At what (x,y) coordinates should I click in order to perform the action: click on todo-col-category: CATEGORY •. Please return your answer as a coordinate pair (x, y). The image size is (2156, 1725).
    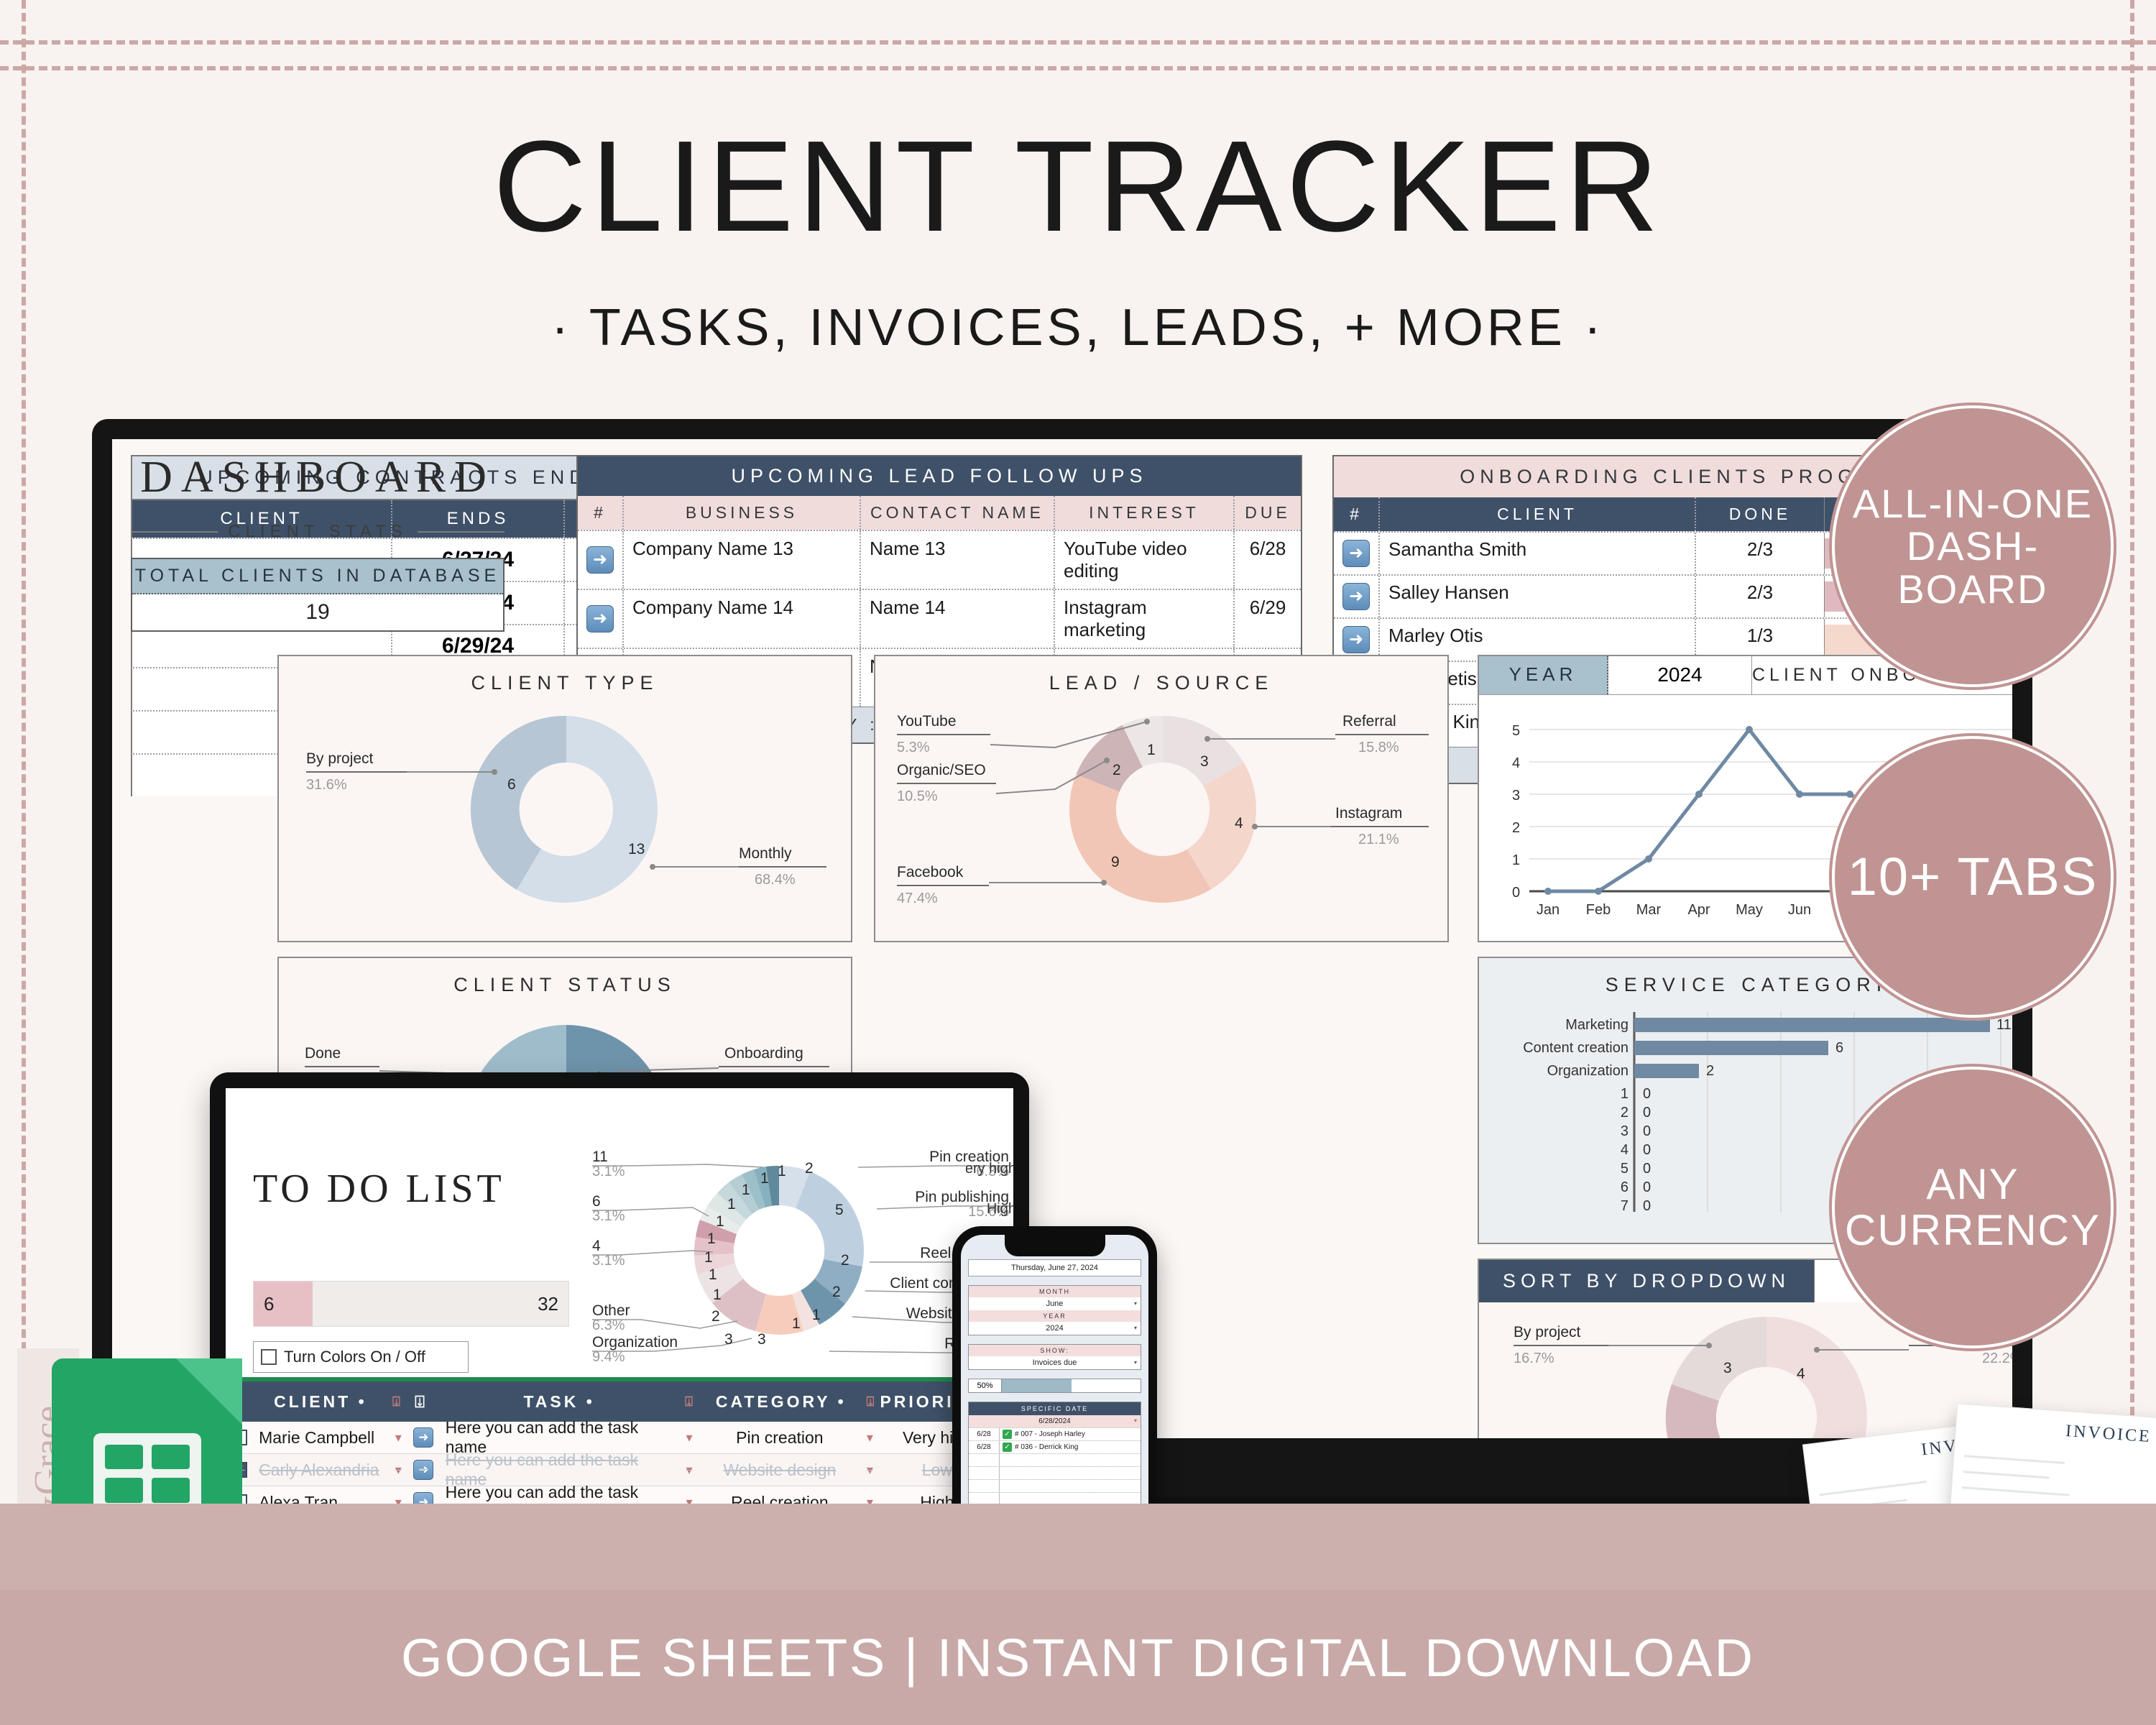
    Looking at the image, I should click on (781, 1401).